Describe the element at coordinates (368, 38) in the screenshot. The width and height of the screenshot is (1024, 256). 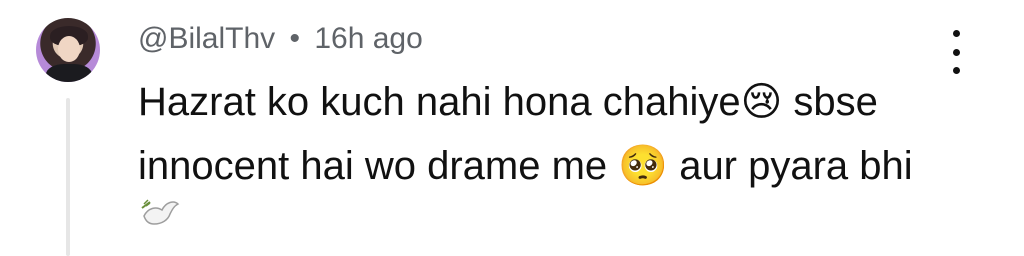
I see `comment-time: 16h ago` at that location.